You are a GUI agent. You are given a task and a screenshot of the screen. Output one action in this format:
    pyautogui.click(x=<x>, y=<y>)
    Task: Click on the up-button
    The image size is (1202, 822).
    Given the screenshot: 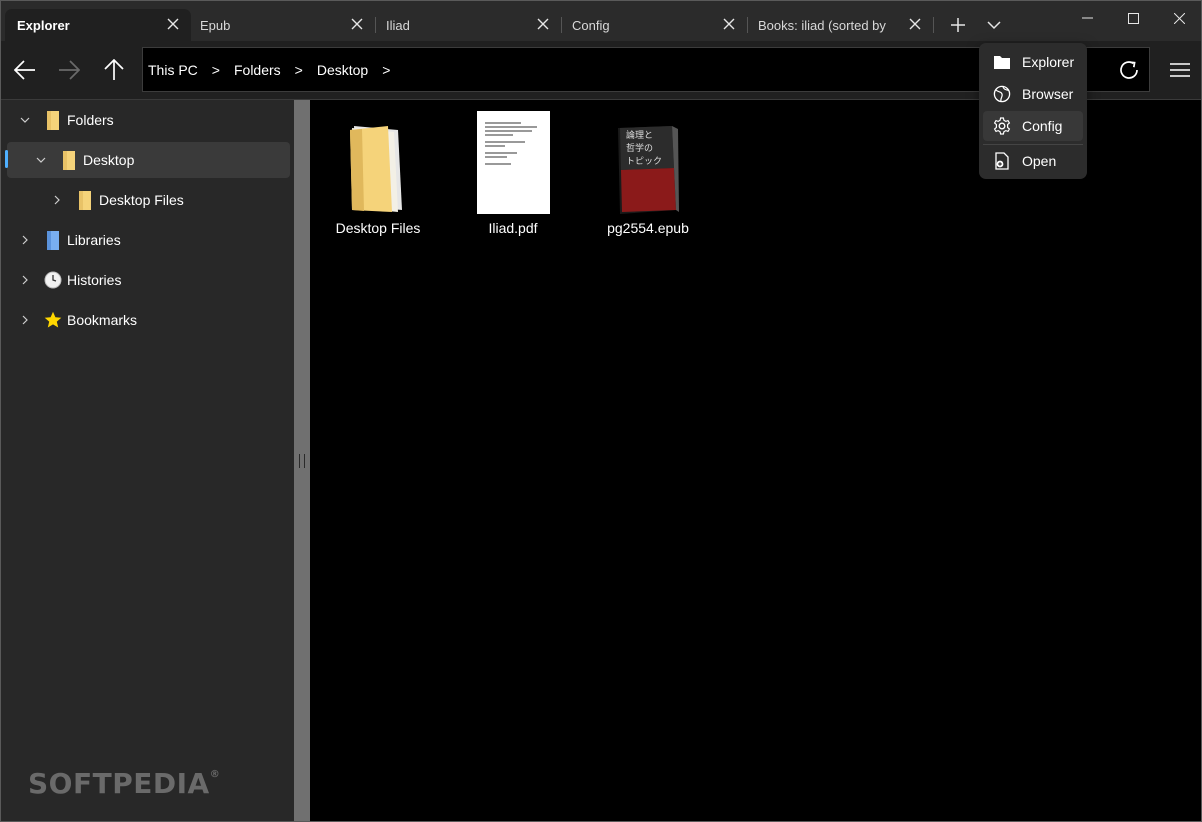 What is the action you would take?
    pyautogui.click(x=114, y=70)
    